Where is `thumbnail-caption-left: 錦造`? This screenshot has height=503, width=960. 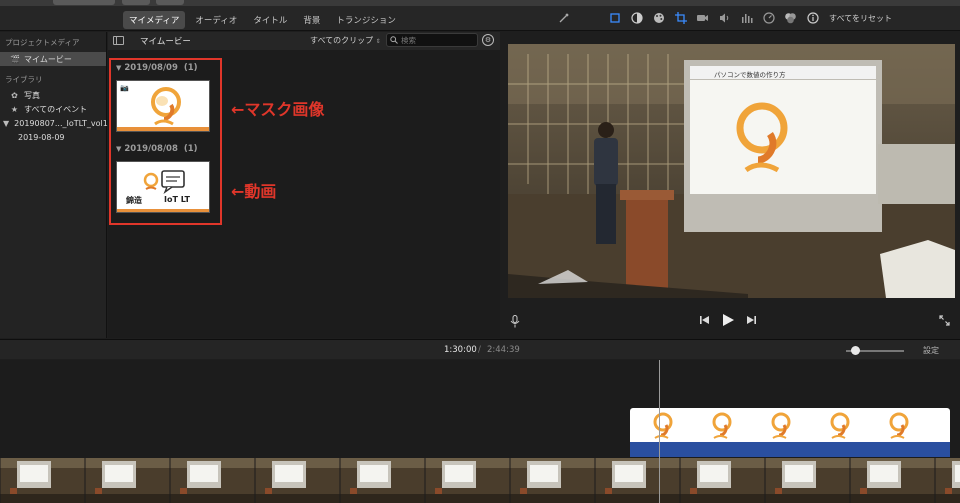
thumbnail-caption-left: 錦造 is located at coordinates (134, 200).